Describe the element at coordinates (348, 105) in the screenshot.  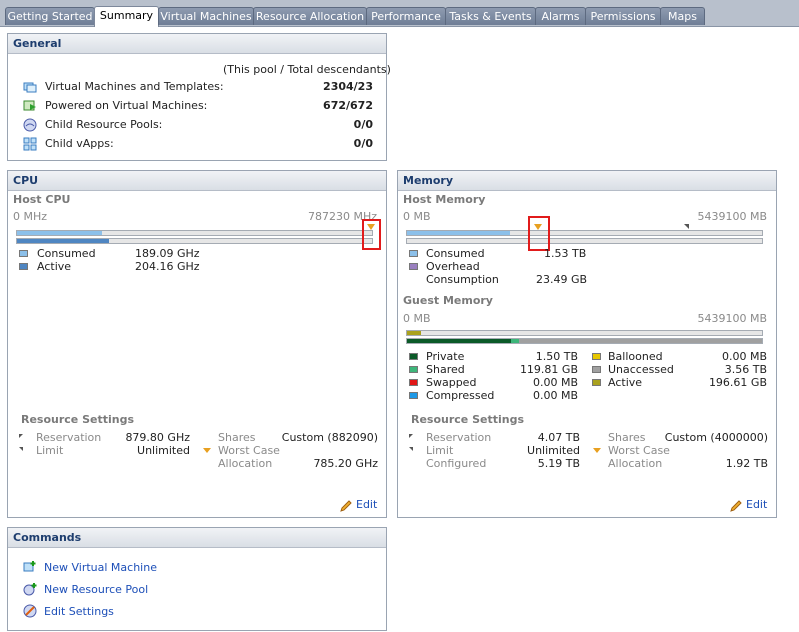
I see `general-row-value: 672/672` at that location.